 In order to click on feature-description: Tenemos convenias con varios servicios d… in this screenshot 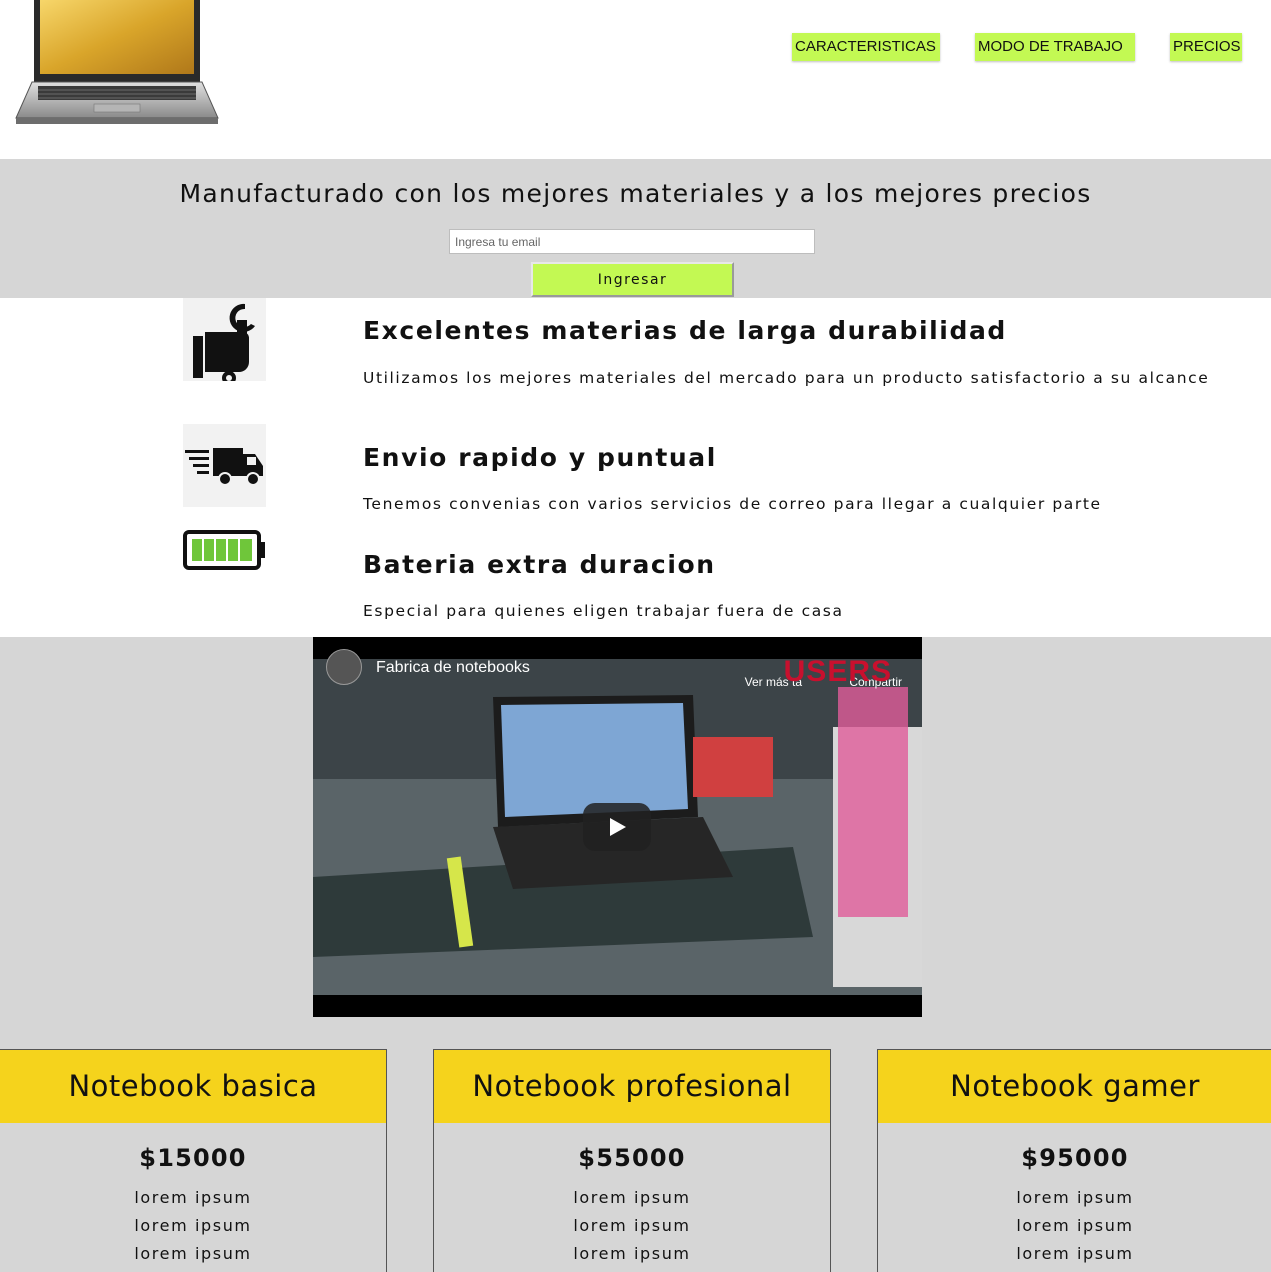, I will do `click(732, 504)`.